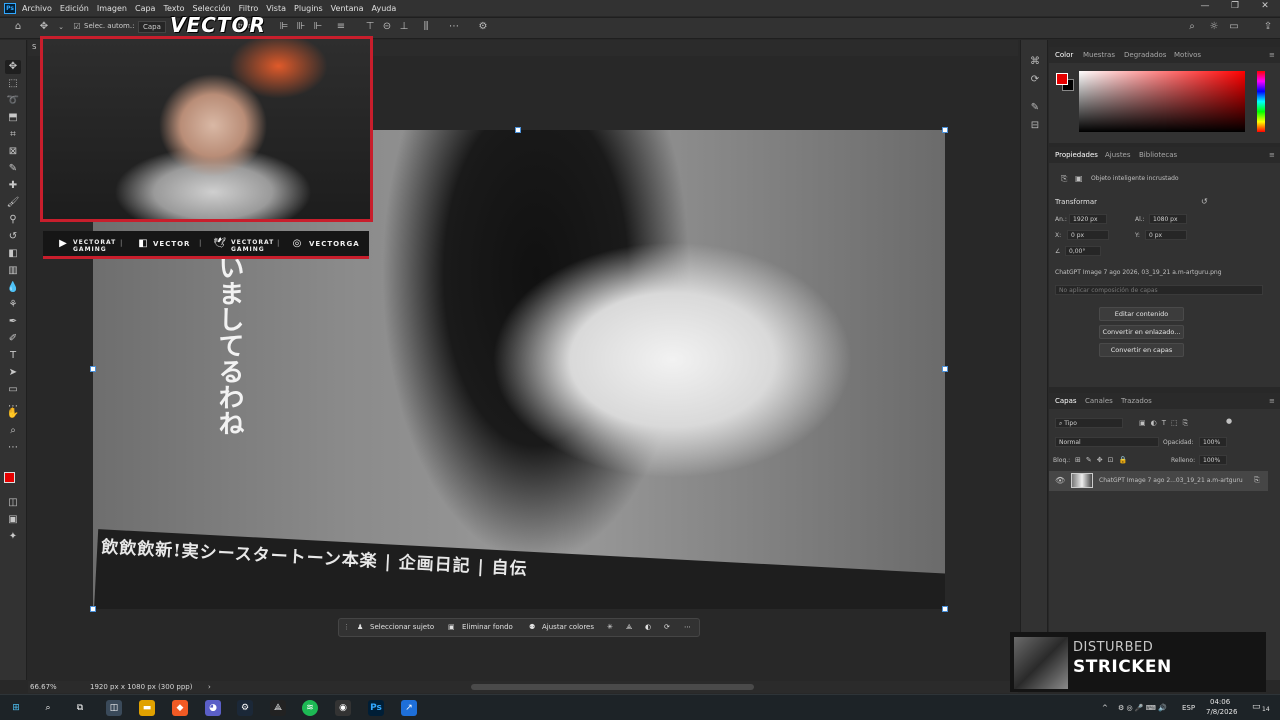  I want to click on layer-comp-dropdown: No aplicar composición de capas, so click(1159, 290).